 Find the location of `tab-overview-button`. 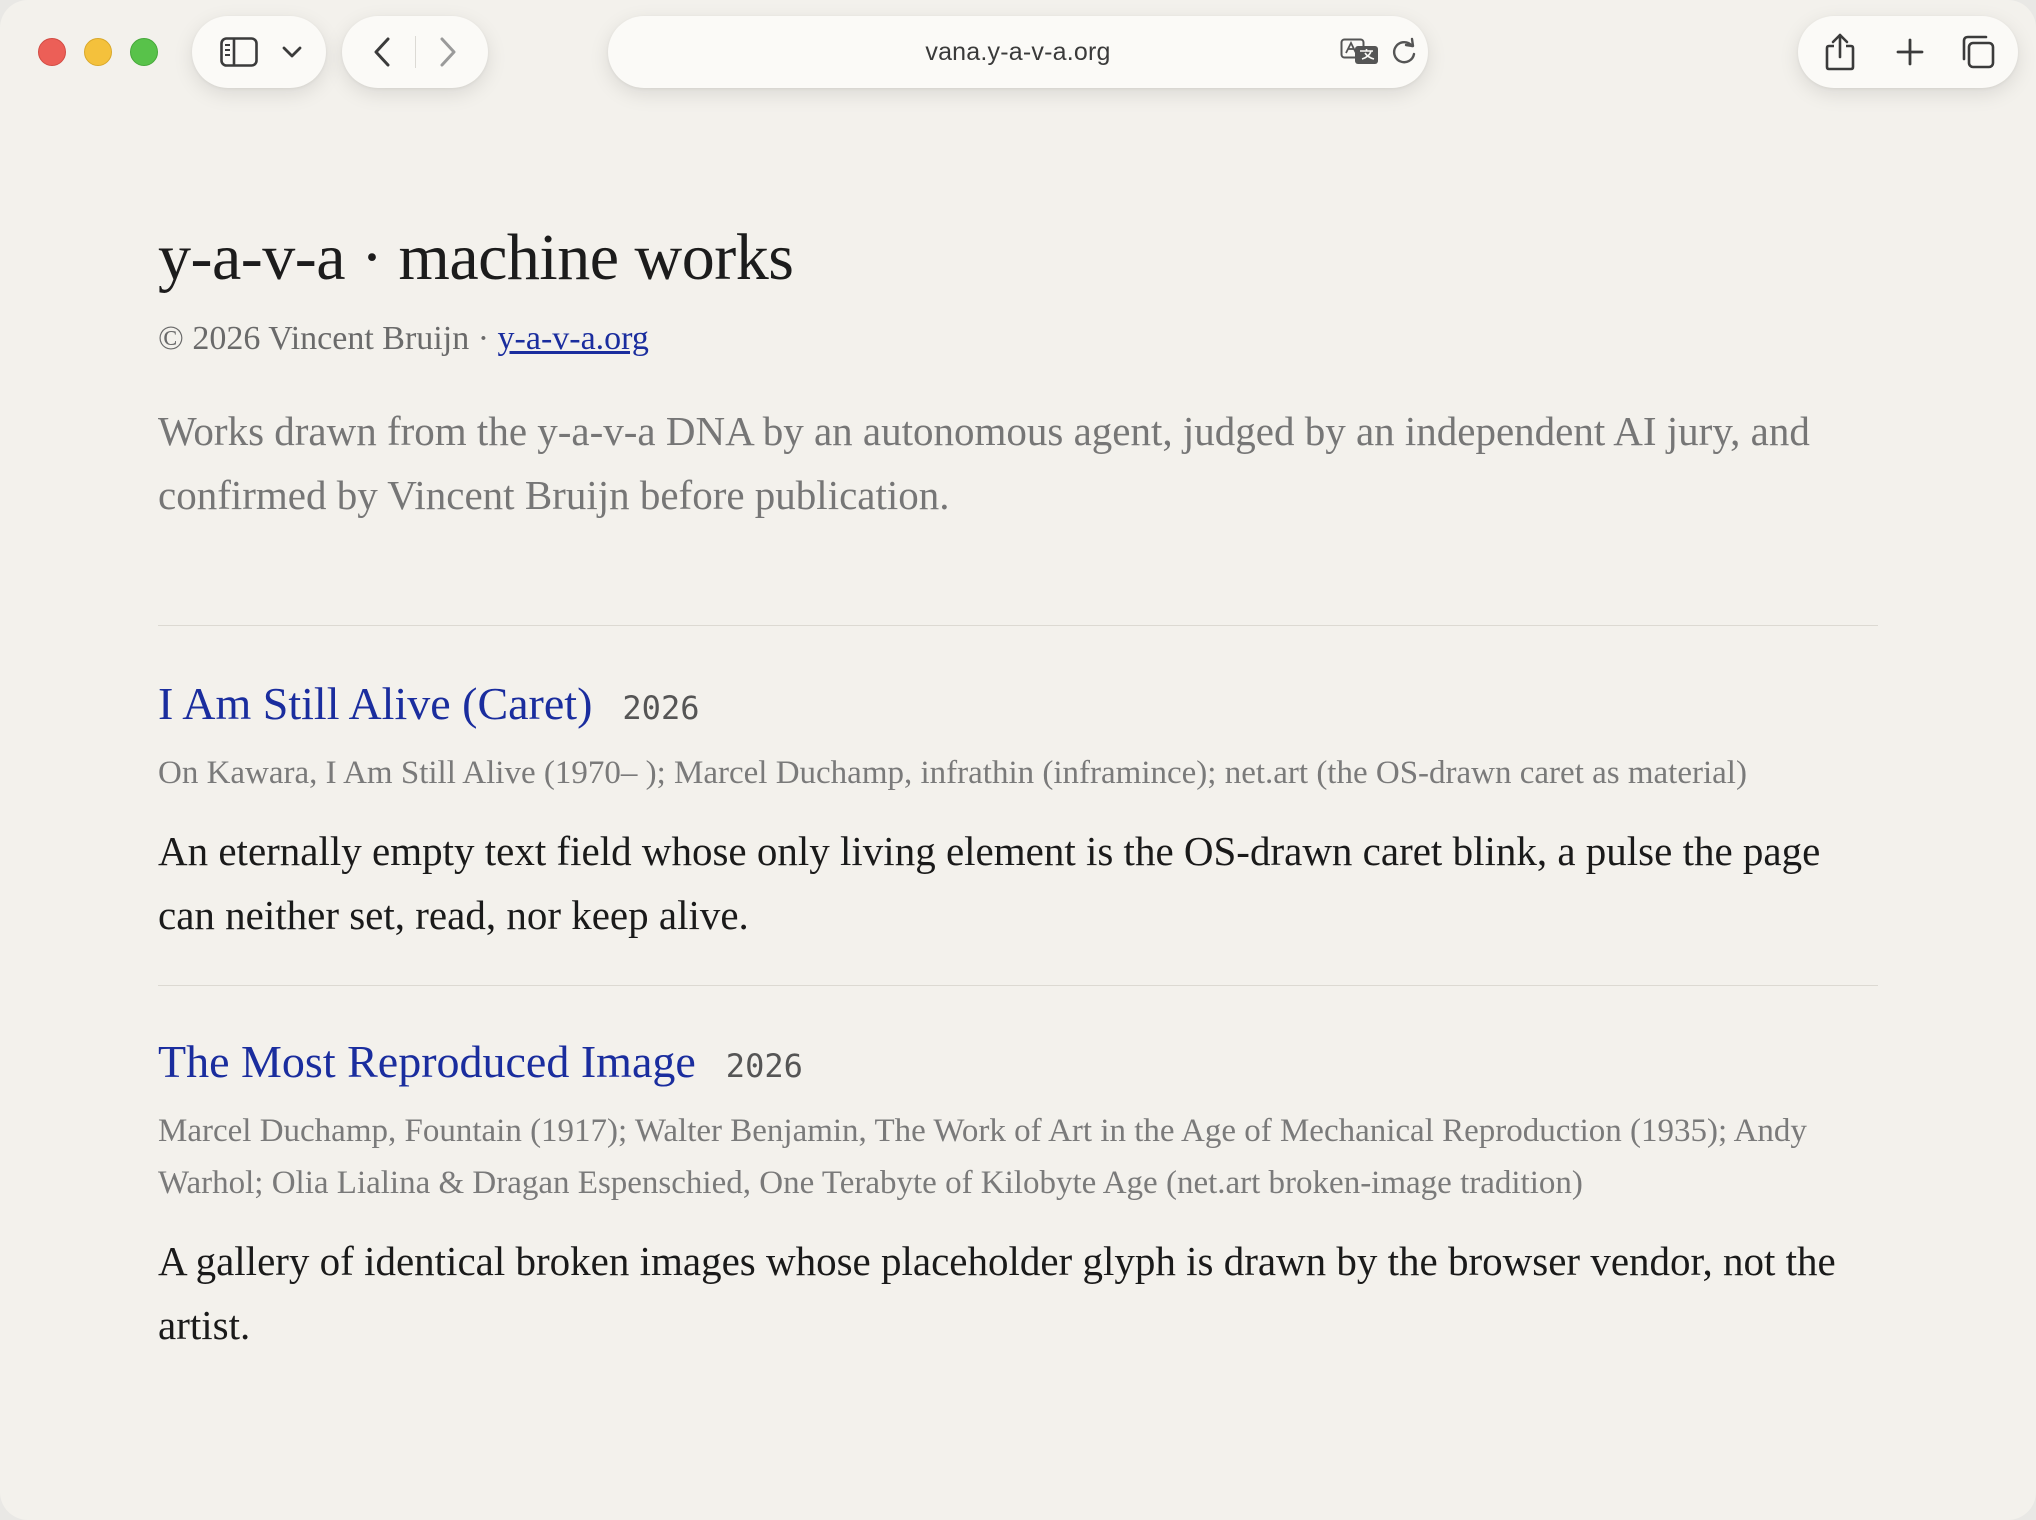

tab-overview-button is located at coordinates (1978, 52).